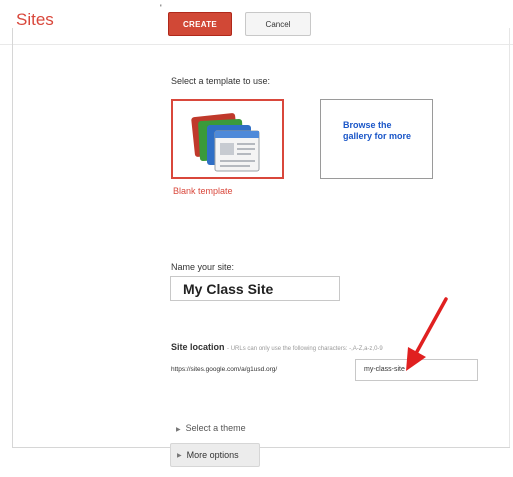 Image resolution: width=513 pixels, height=477 pixels. Describe the element at coordinates (225, 142) in the screenshot. I see `template-pages-icon` at that location.